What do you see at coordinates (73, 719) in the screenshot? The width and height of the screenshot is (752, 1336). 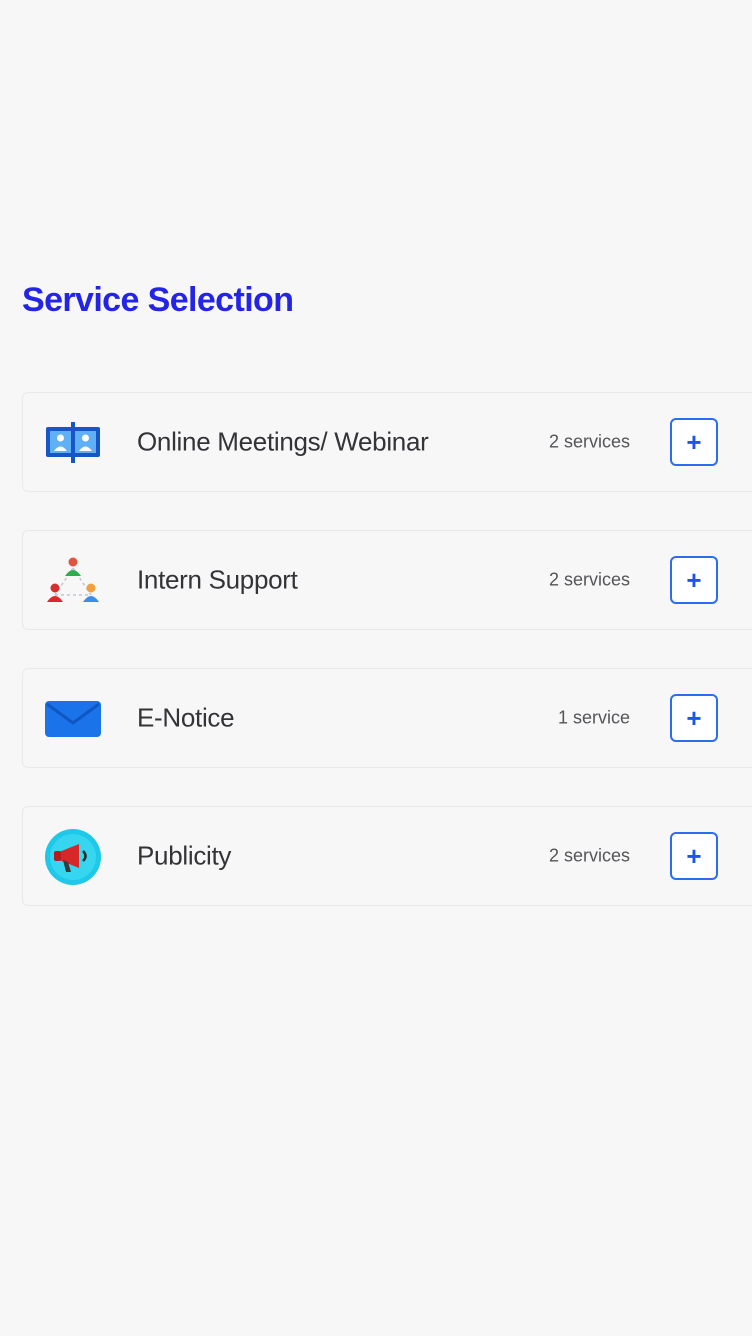 I see `mail-envelope-icon` at bounding box center [73, 719].